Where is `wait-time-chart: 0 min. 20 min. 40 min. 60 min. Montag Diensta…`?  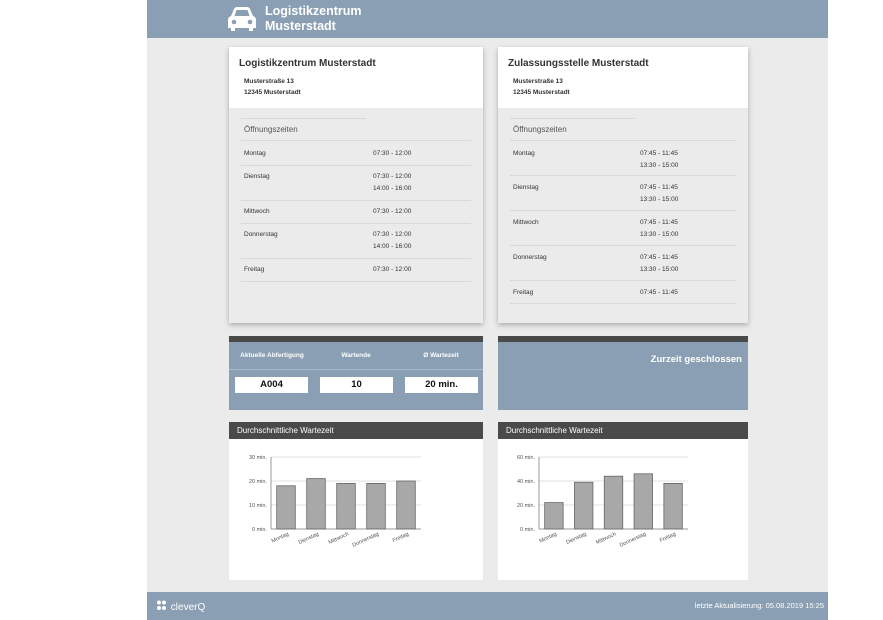
wait-time-chart: 0 min. 20 min. 40 min. 60 min. Montag Diensta… is located at coordinates (602, 502).